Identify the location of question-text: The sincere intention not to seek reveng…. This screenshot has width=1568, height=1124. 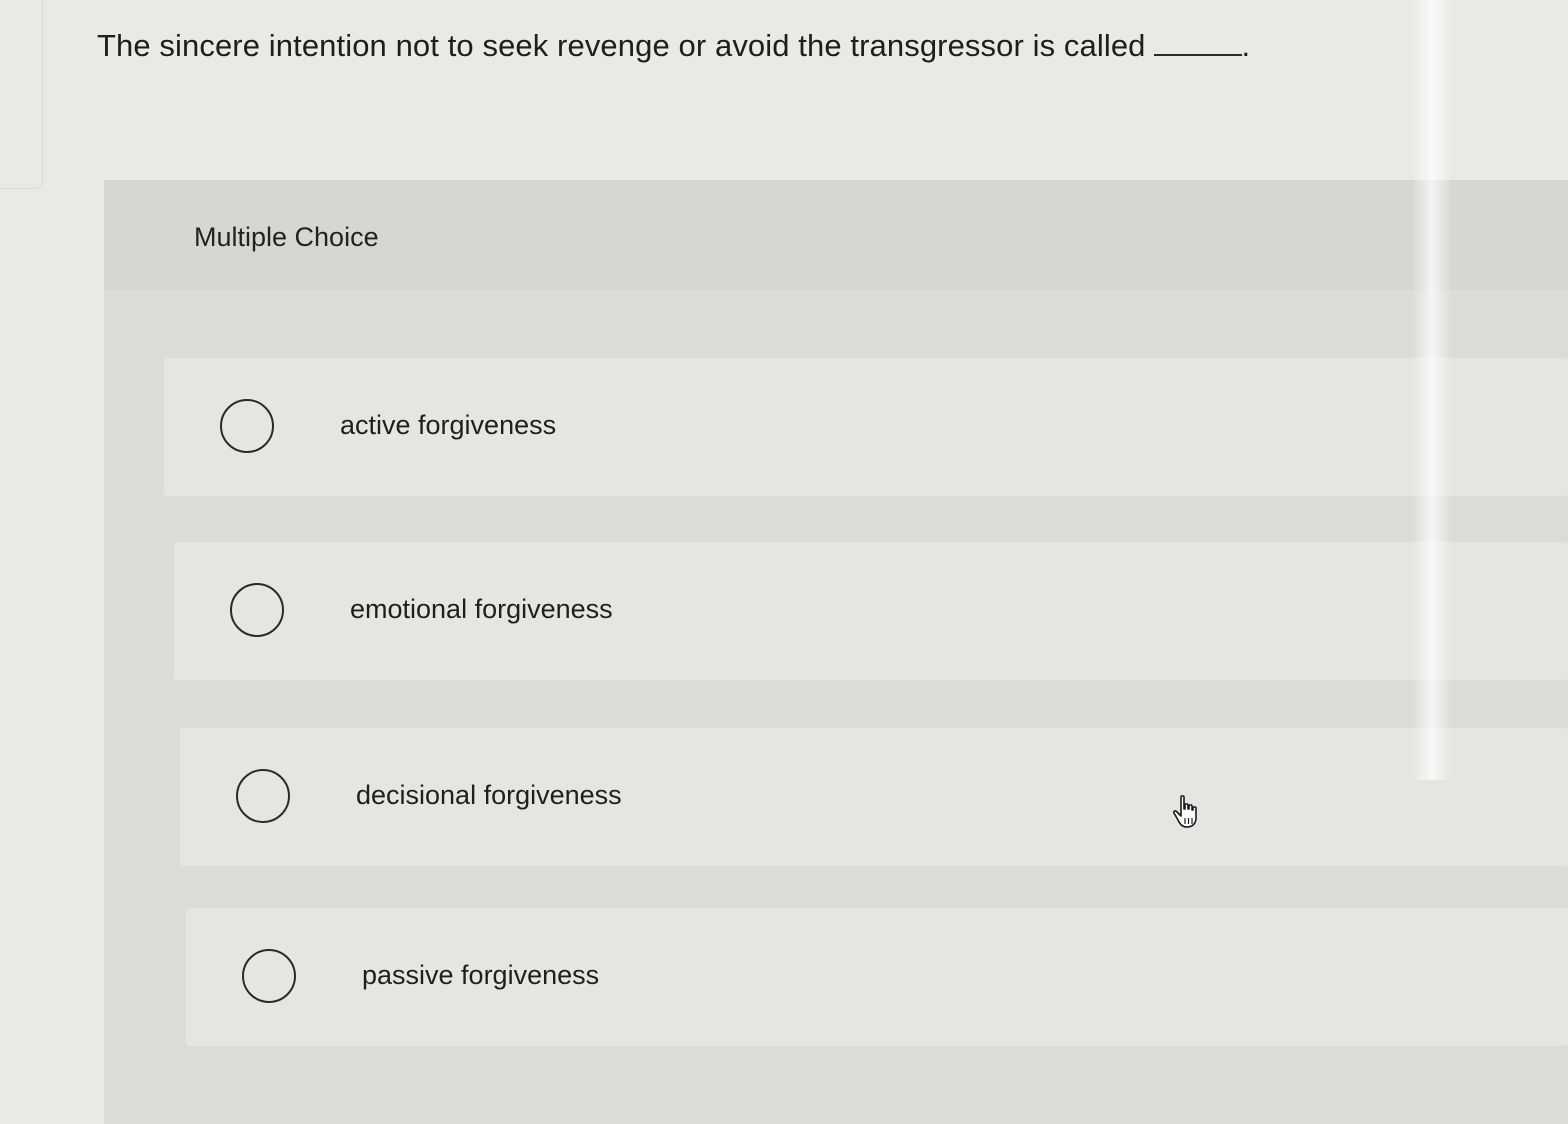
(621, 45).